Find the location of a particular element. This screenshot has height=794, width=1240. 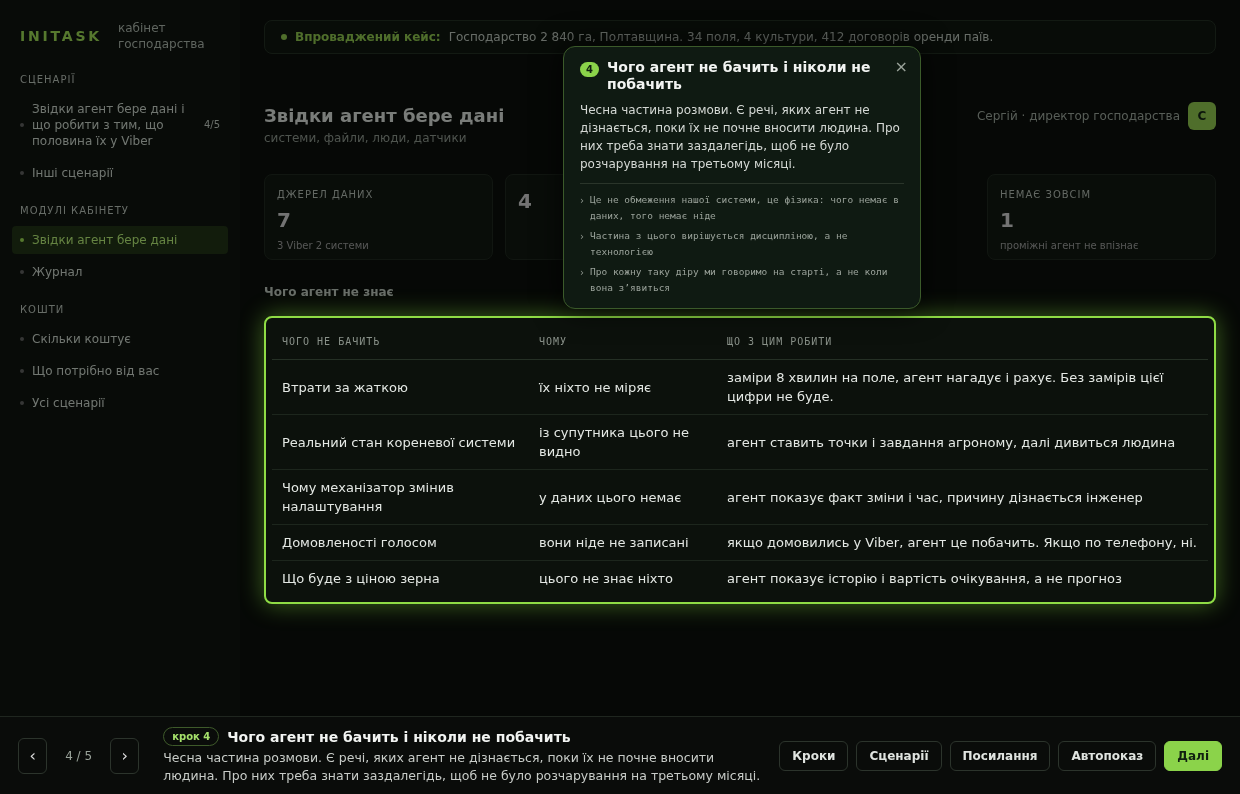

step-title: Чого агент не бачить і ніколи не побачить is located at coordinates (399, 737).